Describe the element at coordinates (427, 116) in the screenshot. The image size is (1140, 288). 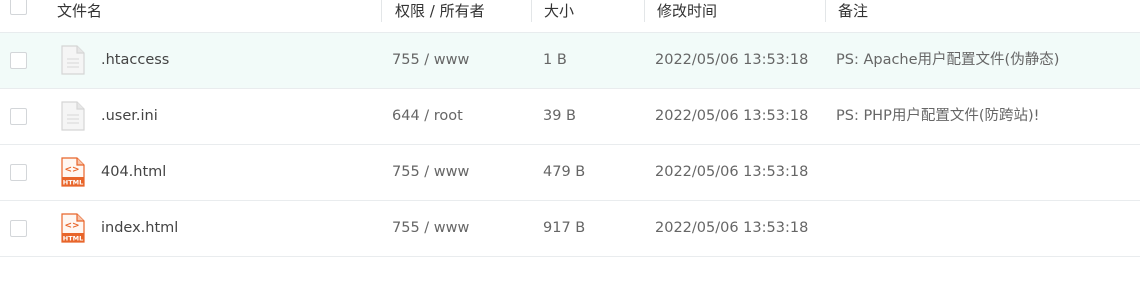
I see `permission-owner: 644 / root` at that location.